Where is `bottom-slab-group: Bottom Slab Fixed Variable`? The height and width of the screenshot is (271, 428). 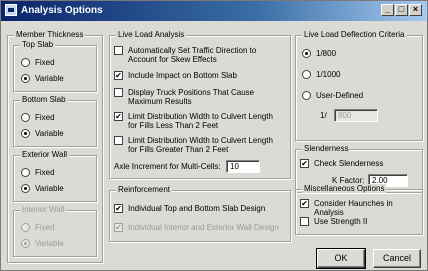
bottom-slab-group: Bottom Slab Fixed Variable is located at coordinates (55, 121).